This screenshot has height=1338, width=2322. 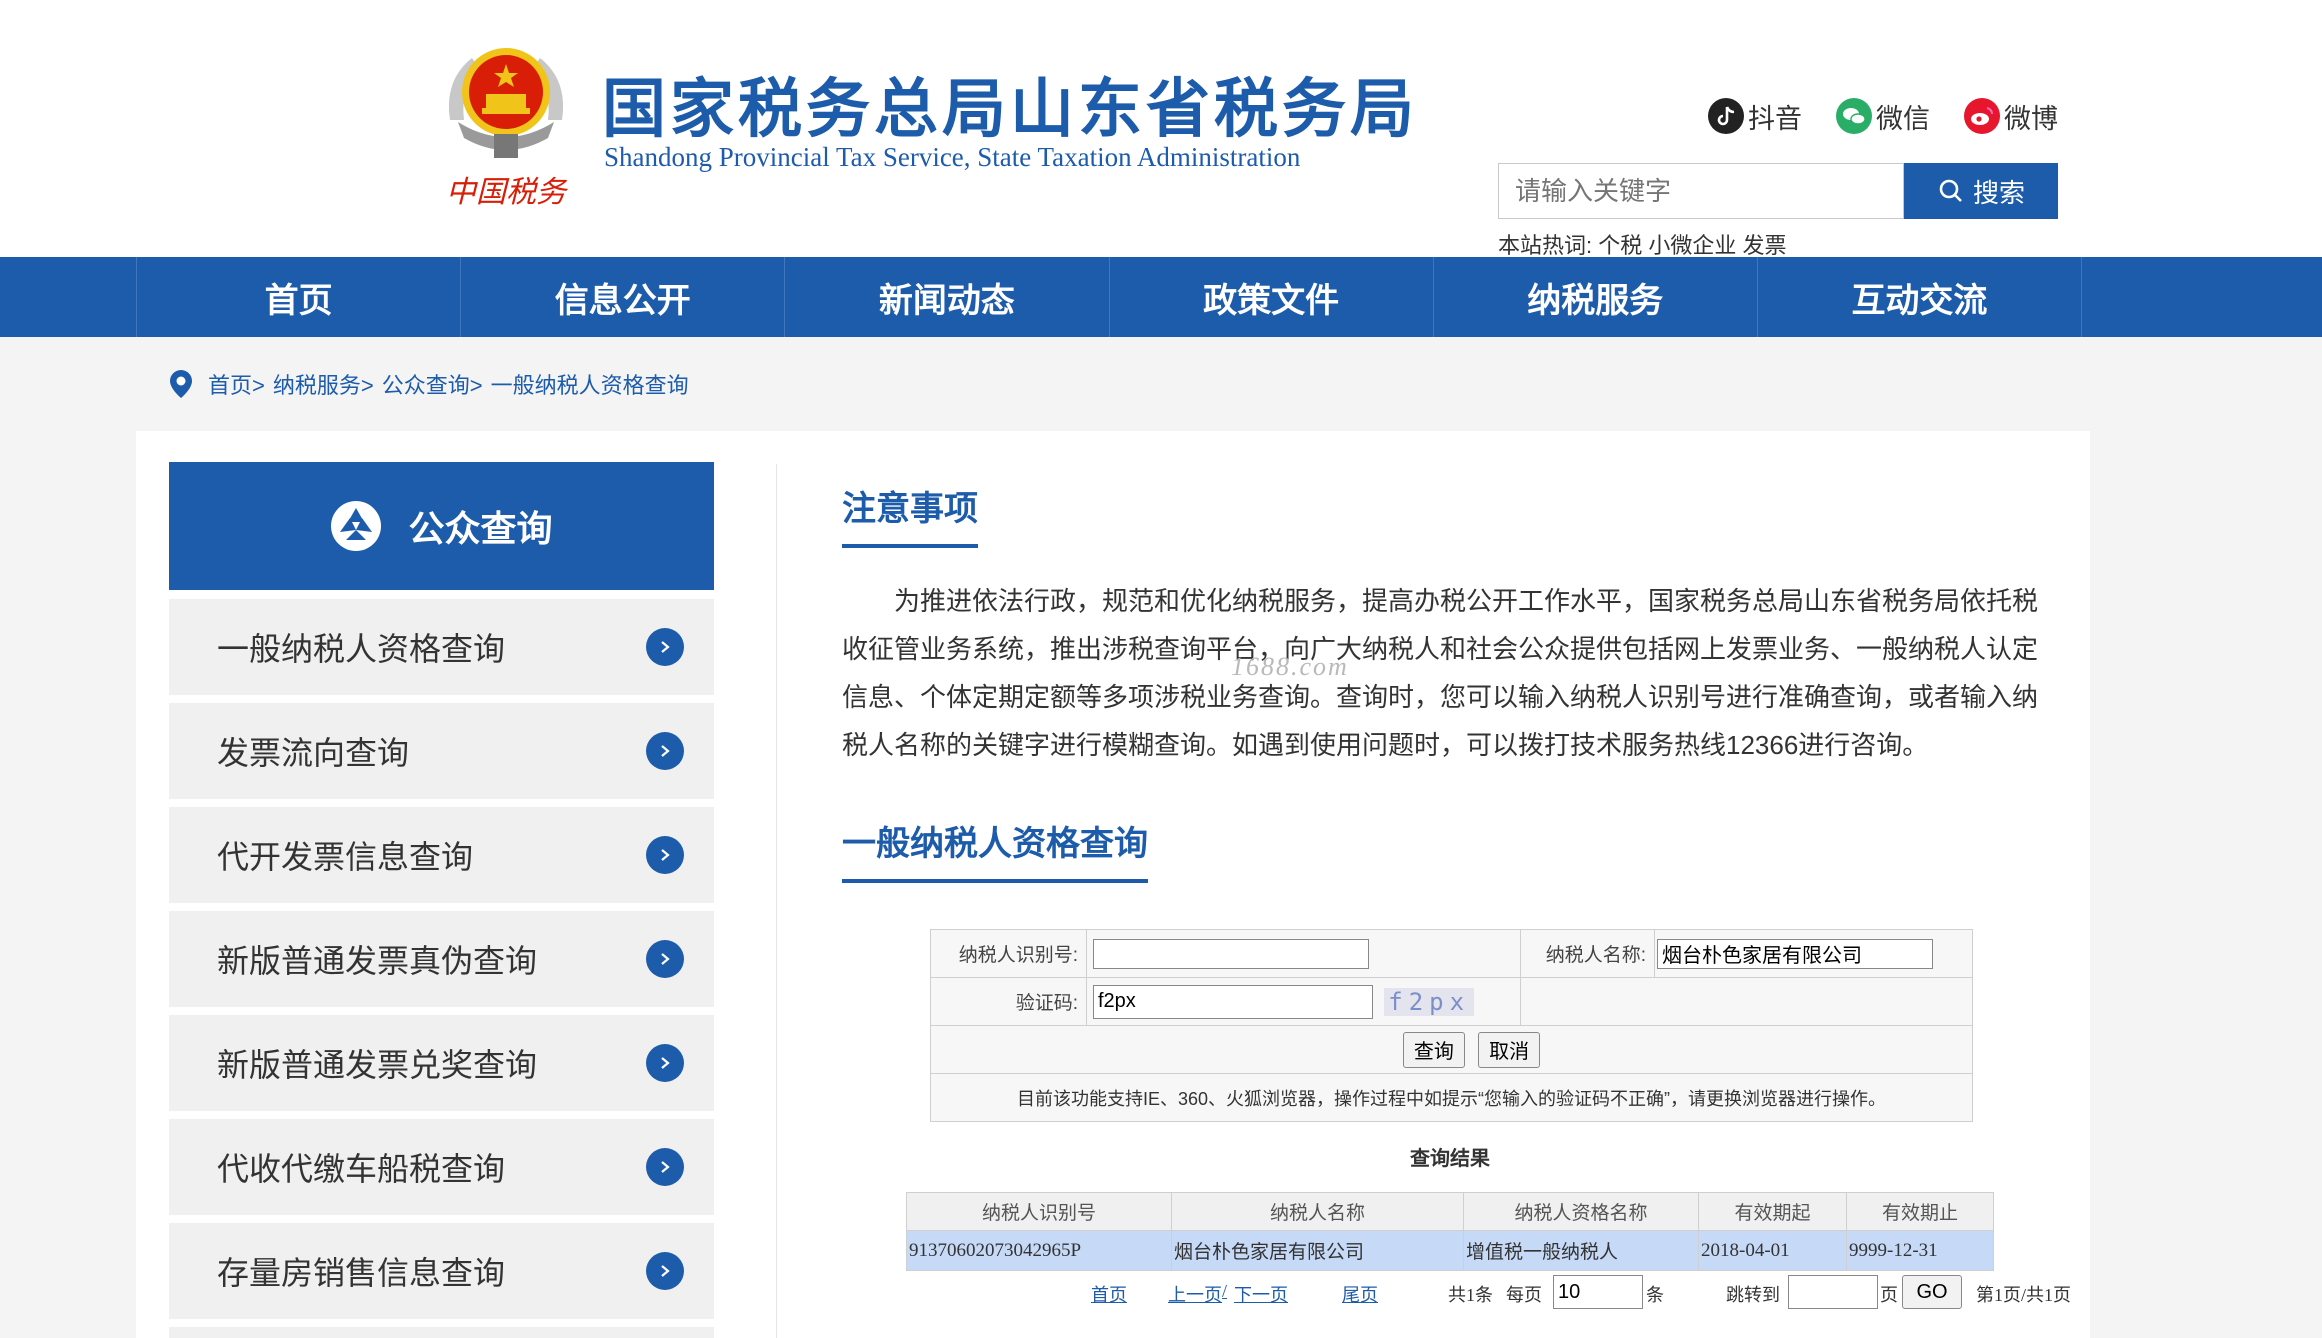 I want to click on douyin-link: 抖音, so click(x=1755, y=116).